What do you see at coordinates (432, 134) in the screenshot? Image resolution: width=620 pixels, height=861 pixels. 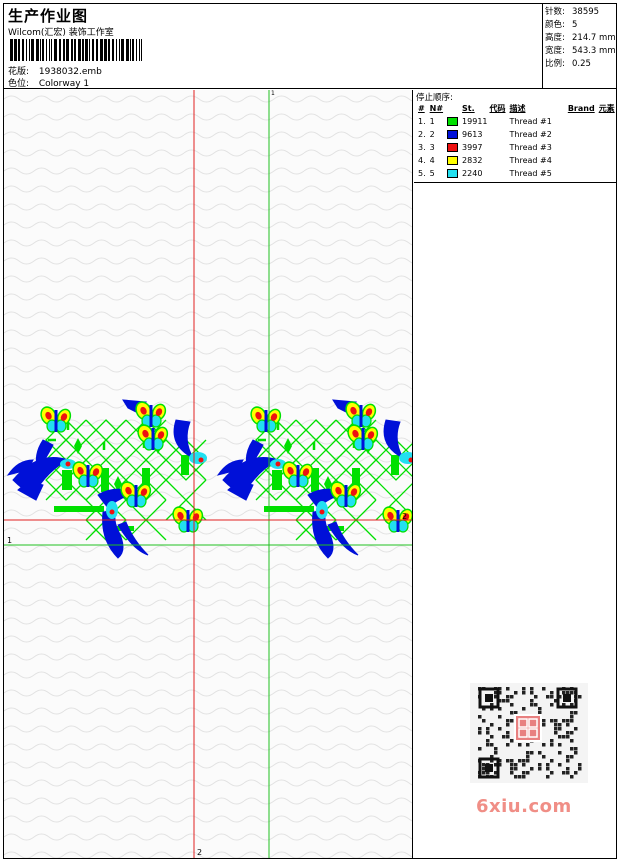 I see `row-number: 2` at bounding box center [432, 134].